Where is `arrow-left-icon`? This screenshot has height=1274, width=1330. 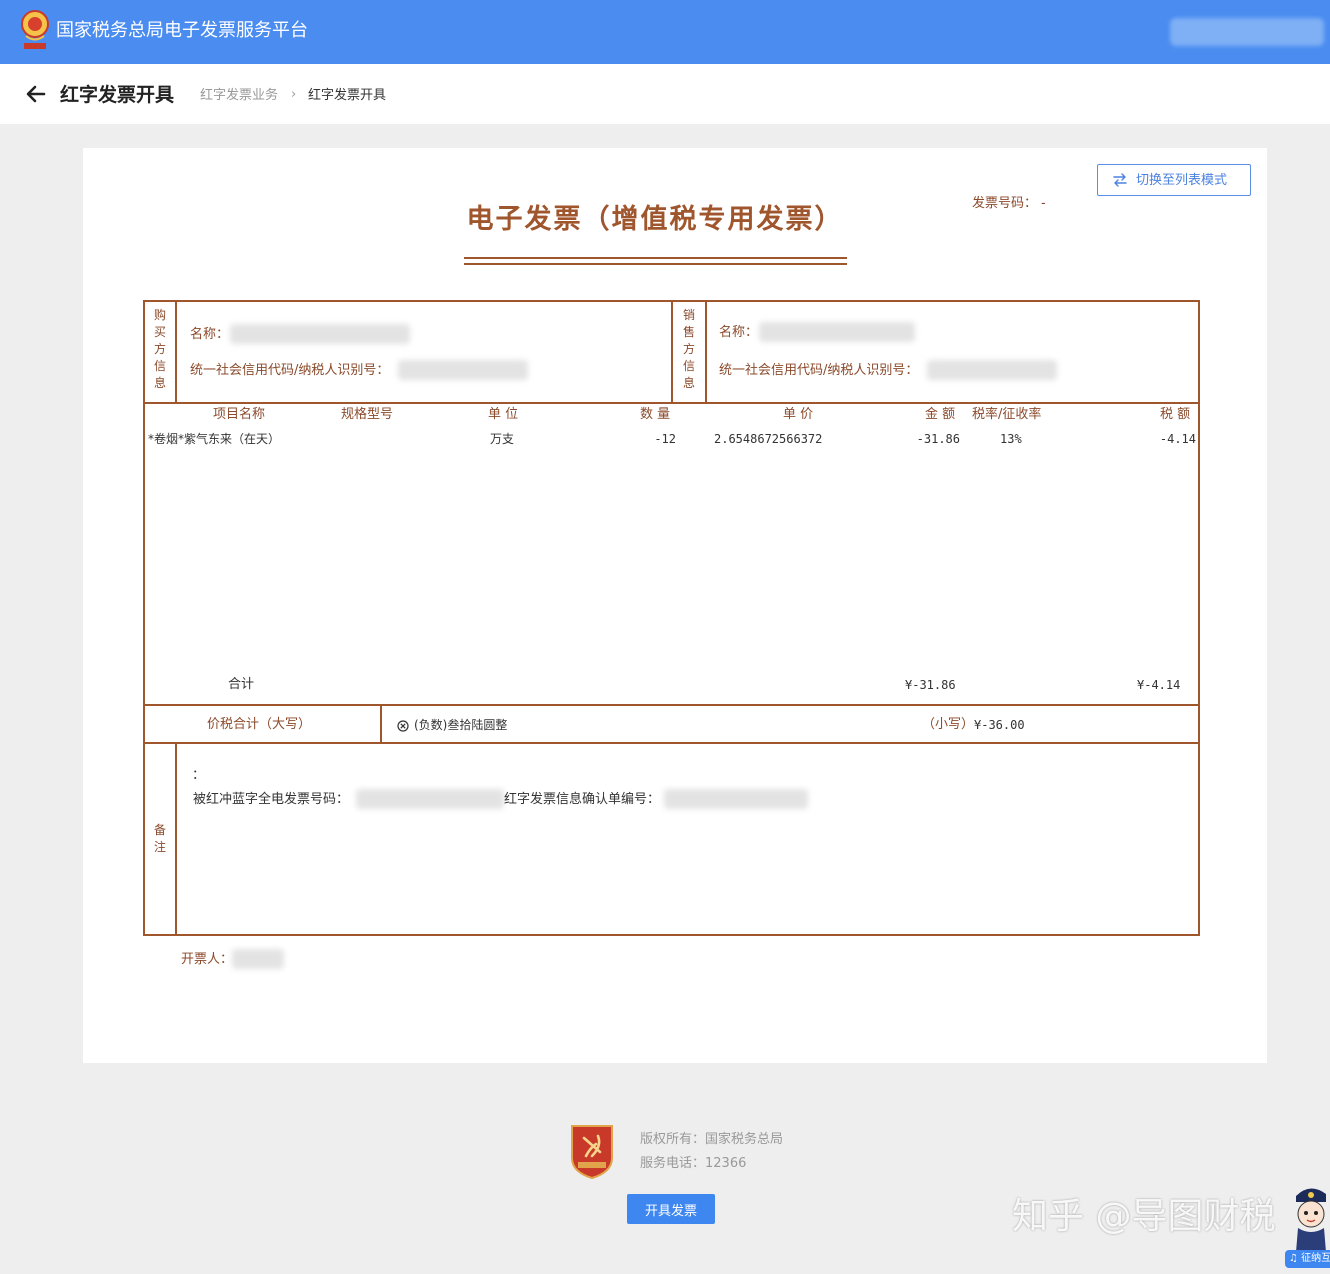 arrow-left-icon is located at coordinates (36, 94).